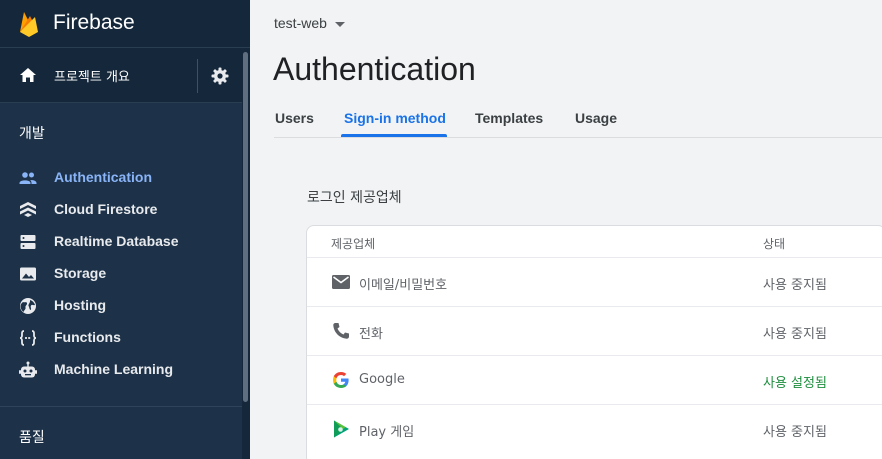  What do you see at coordinates (353, 244) in the screenshot?
I see `column-header-provider: 제공업체` at bounding box center [353, 244].